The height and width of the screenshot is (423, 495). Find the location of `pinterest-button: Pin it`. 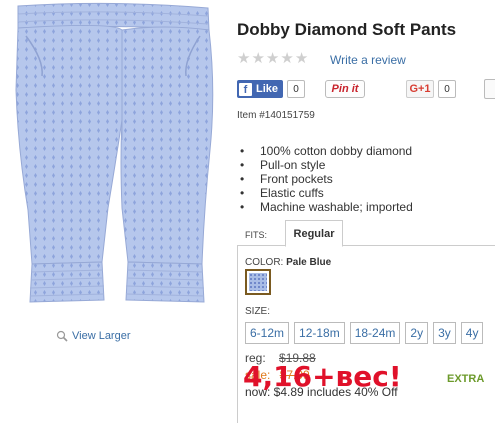

pinterest-button: Pin it is located at coordinates (345, 89).